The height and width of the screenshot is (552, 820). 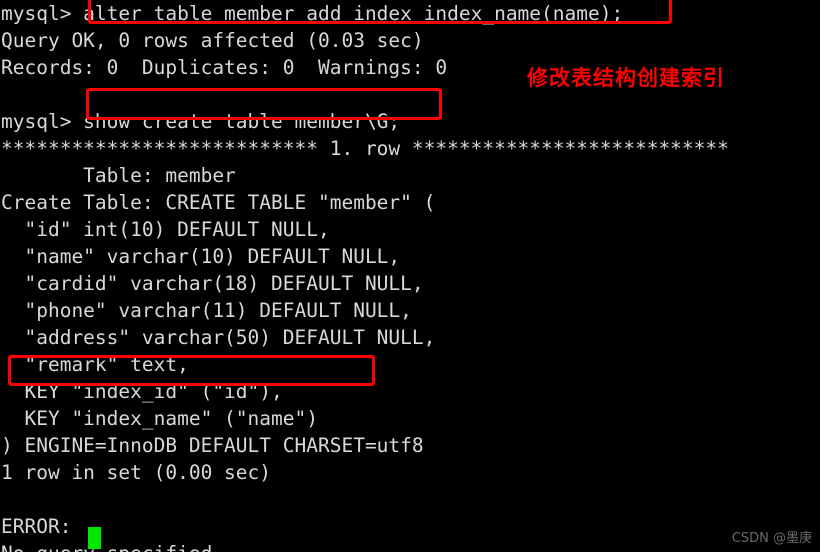 I want to click on terminal-line: No query specified, so click(x=410, y=546).